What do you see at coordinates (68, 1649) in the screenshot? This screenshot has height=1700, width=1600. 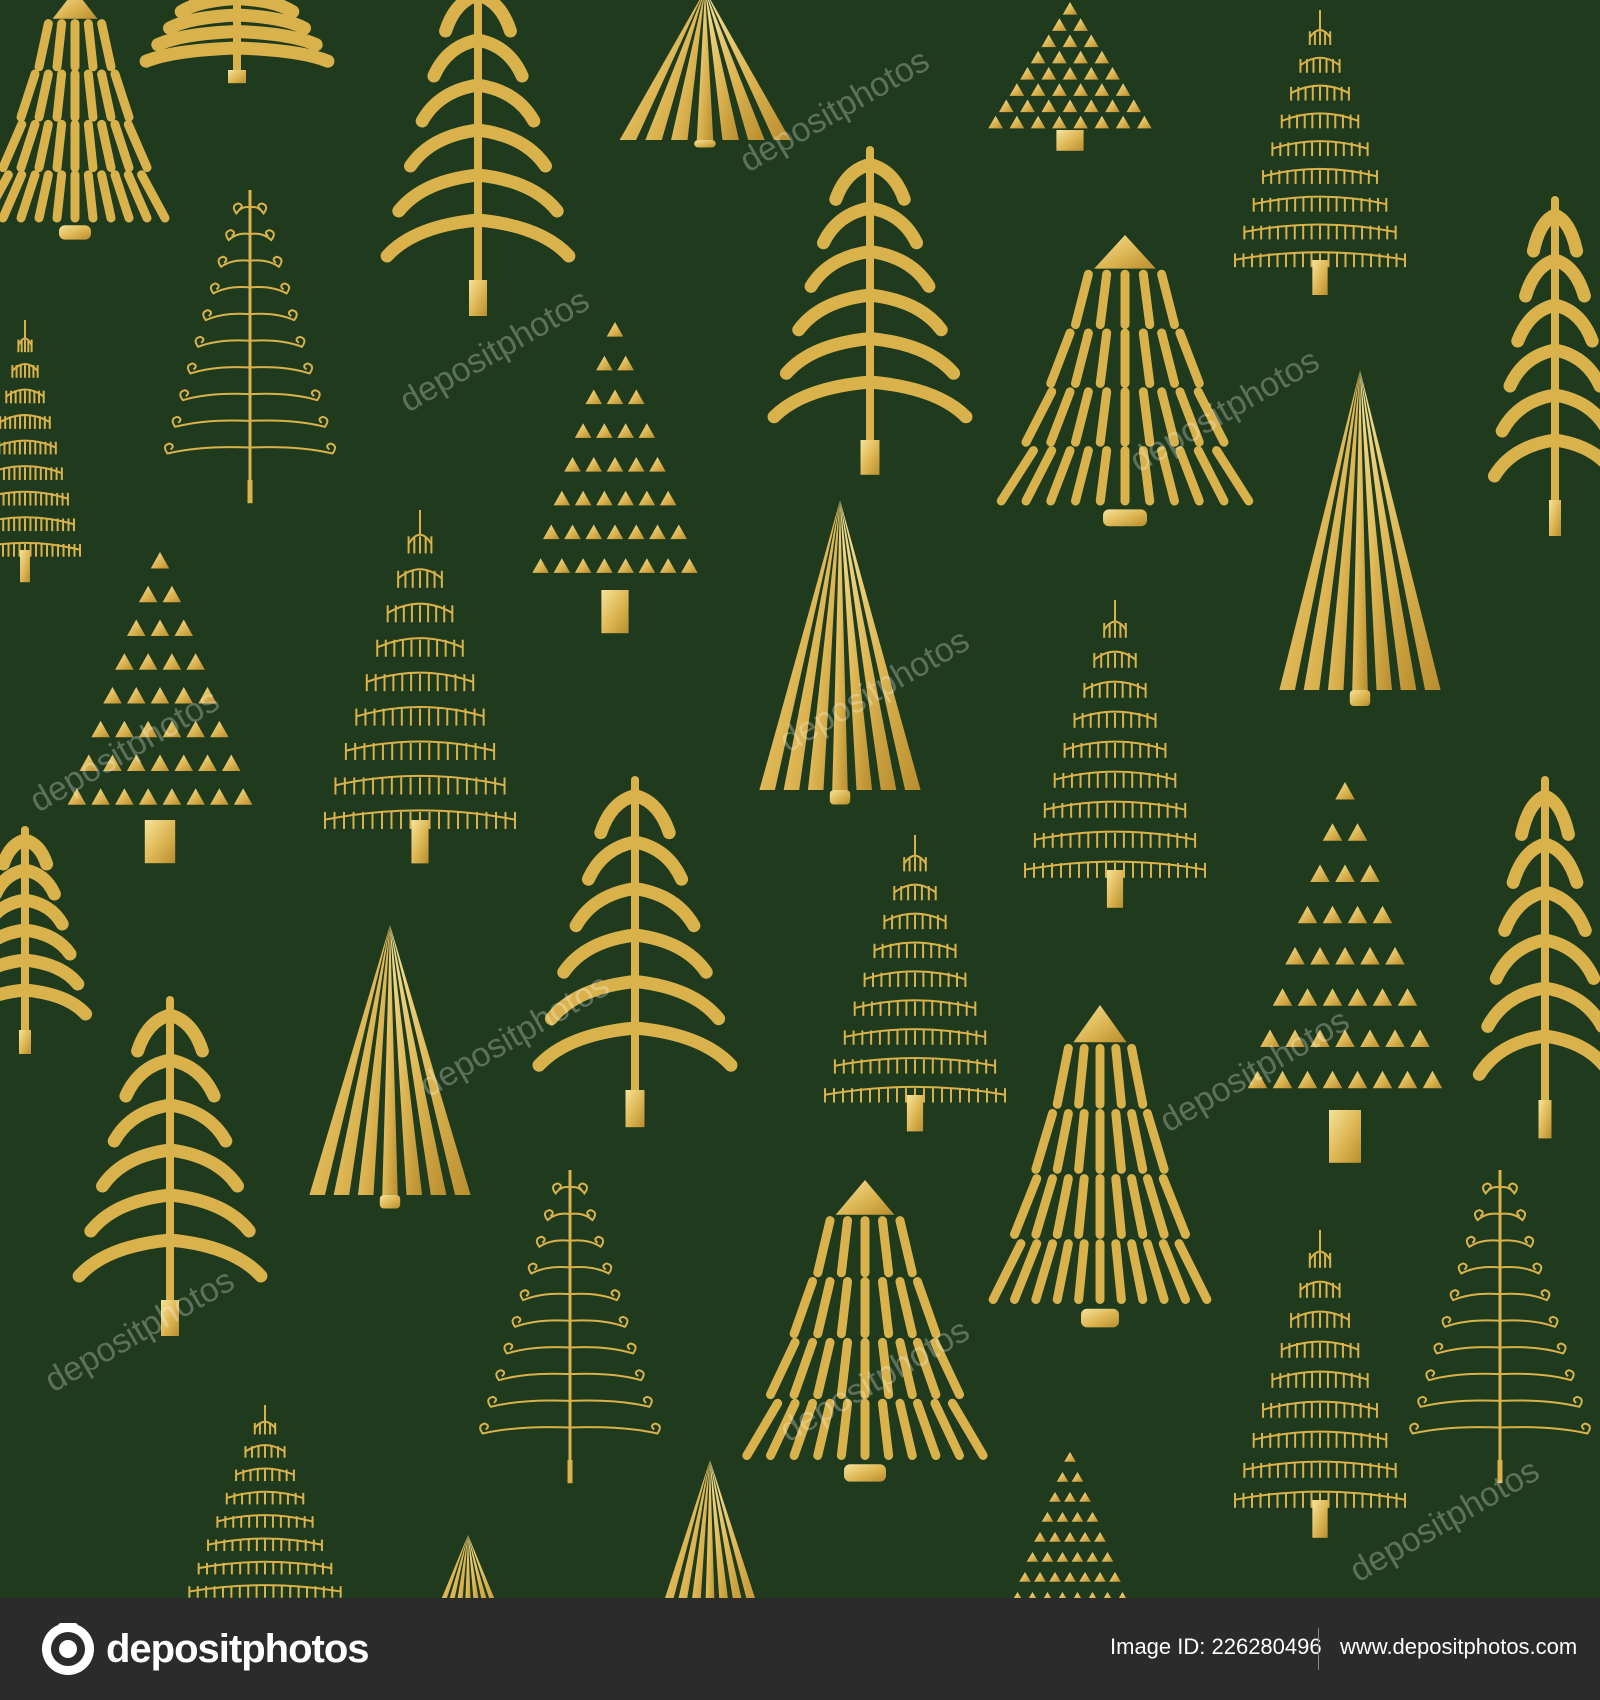 I see `camera-aperture-icon` at bounding box center [68, 1649].